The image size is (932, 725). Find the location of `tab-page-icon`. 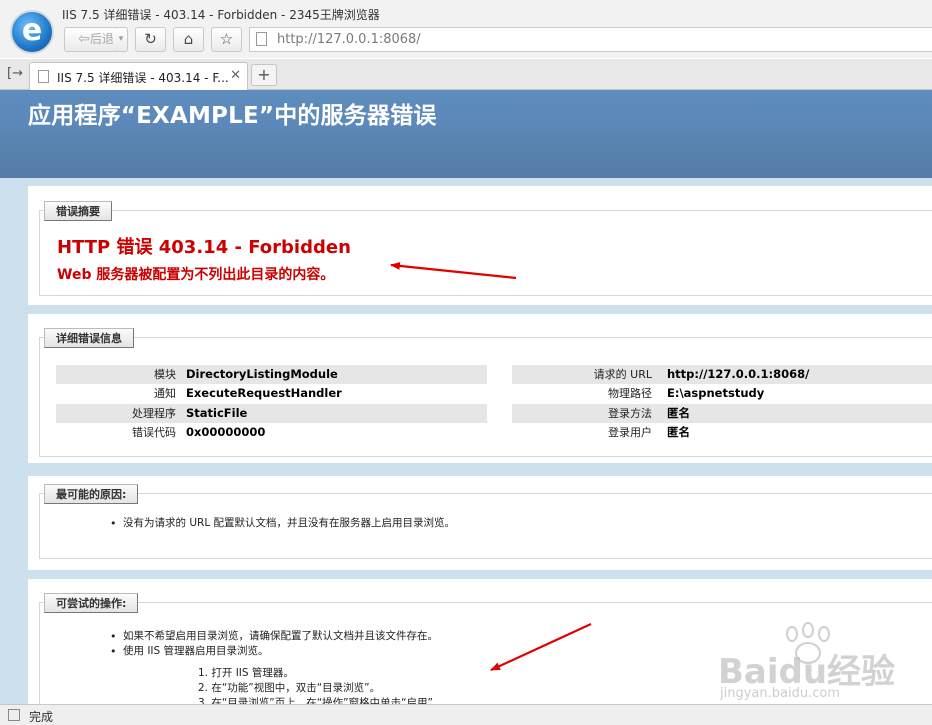

tab-page-icon is located at coordinates (43, 76).